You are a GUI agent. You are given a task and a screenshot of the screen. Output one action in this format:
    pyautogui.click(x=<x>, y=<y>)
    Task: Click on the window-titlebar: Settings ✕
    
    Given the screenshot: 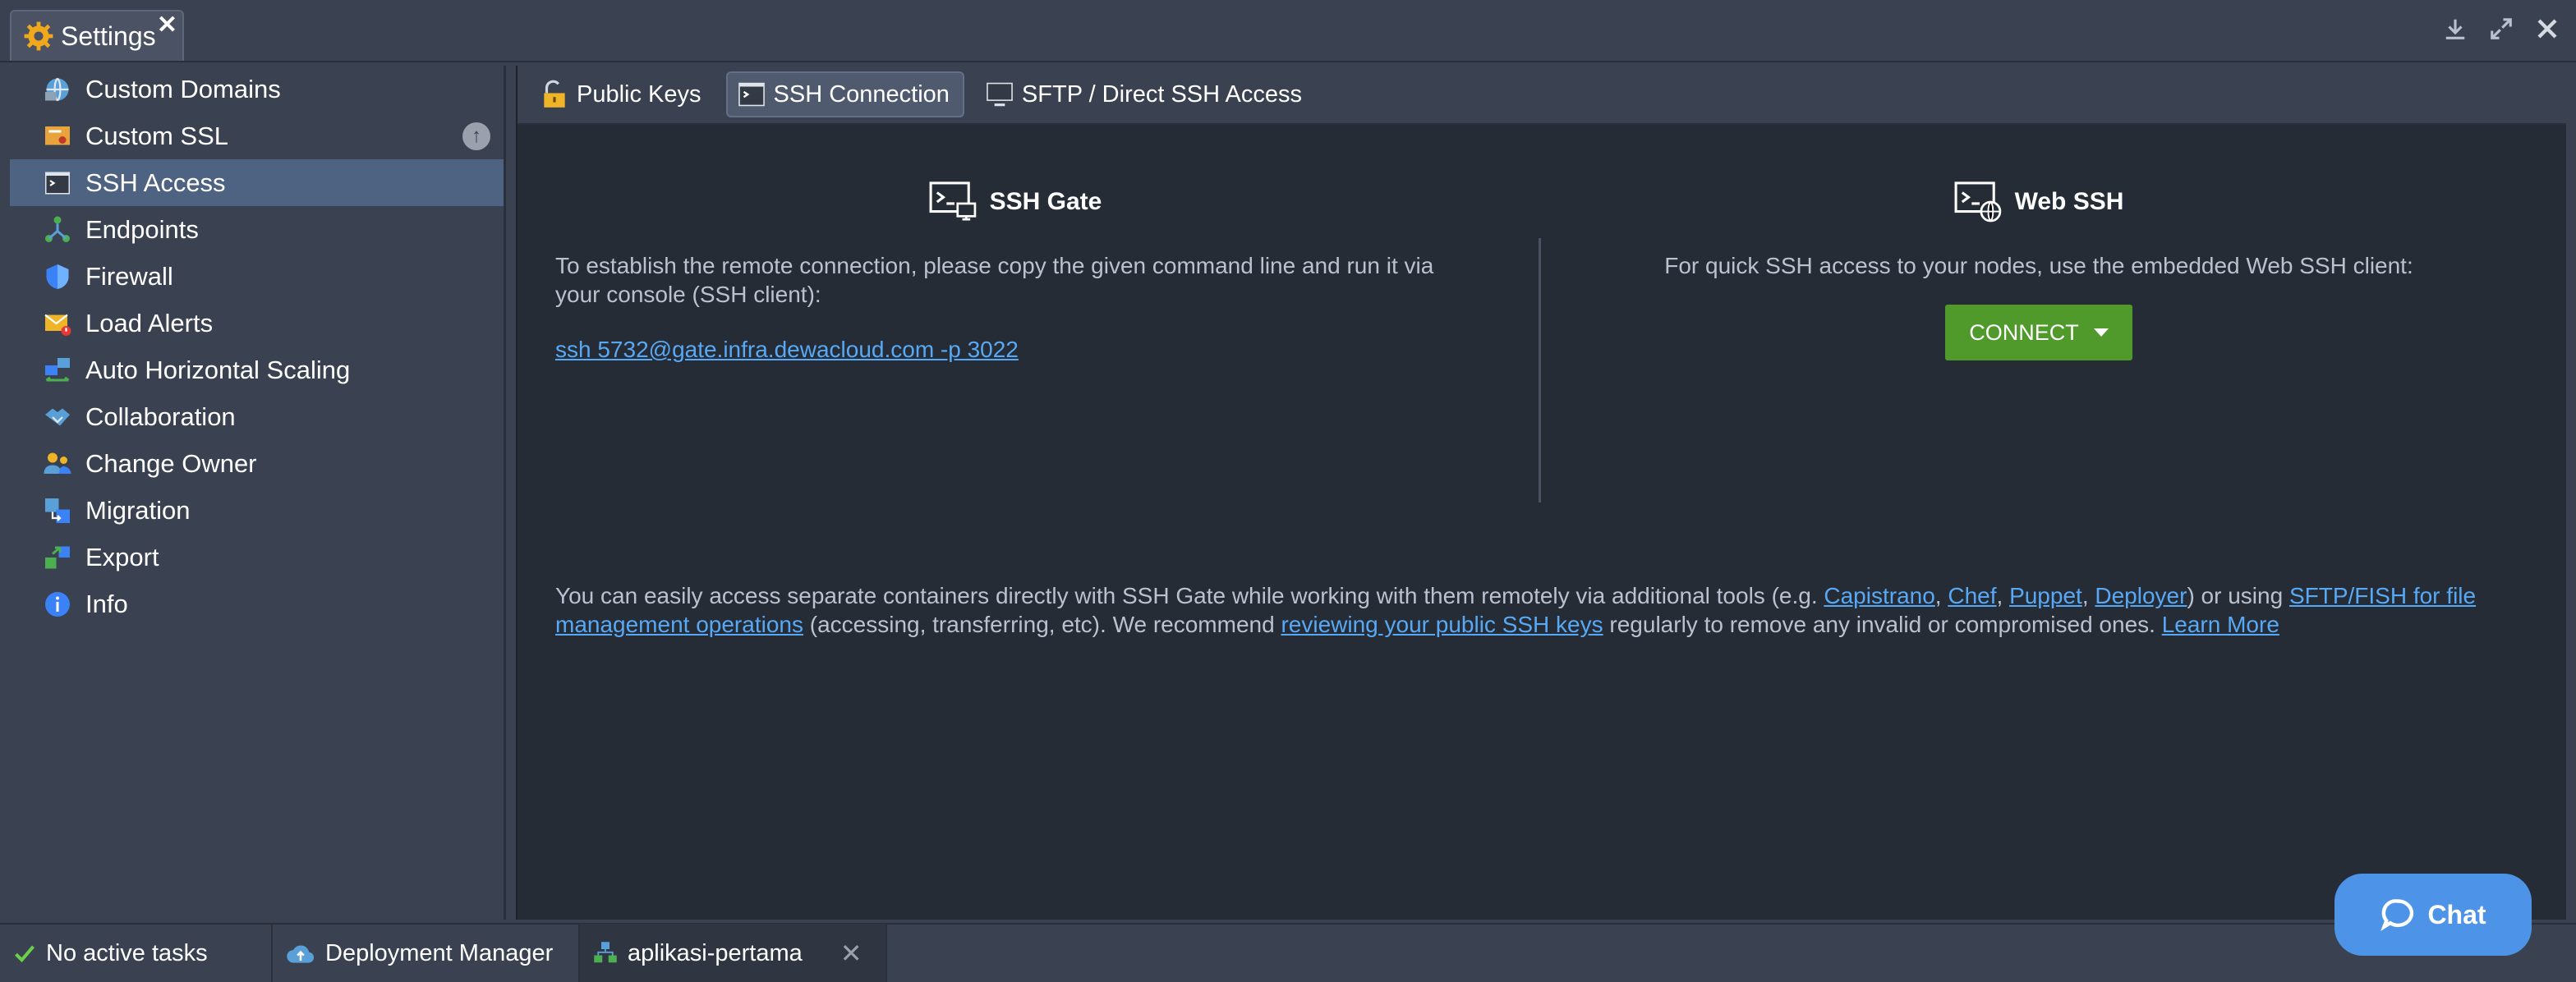 What is the action you would take?
    pyautogui.click(x=1288, y=31)
    